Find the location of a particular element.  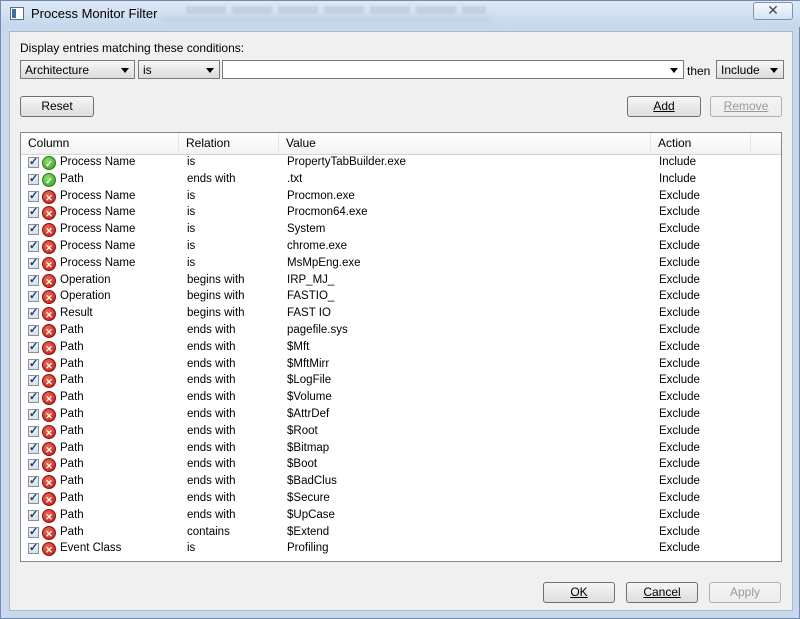

action-dropdown: Include is located at coordinates (750, 69).